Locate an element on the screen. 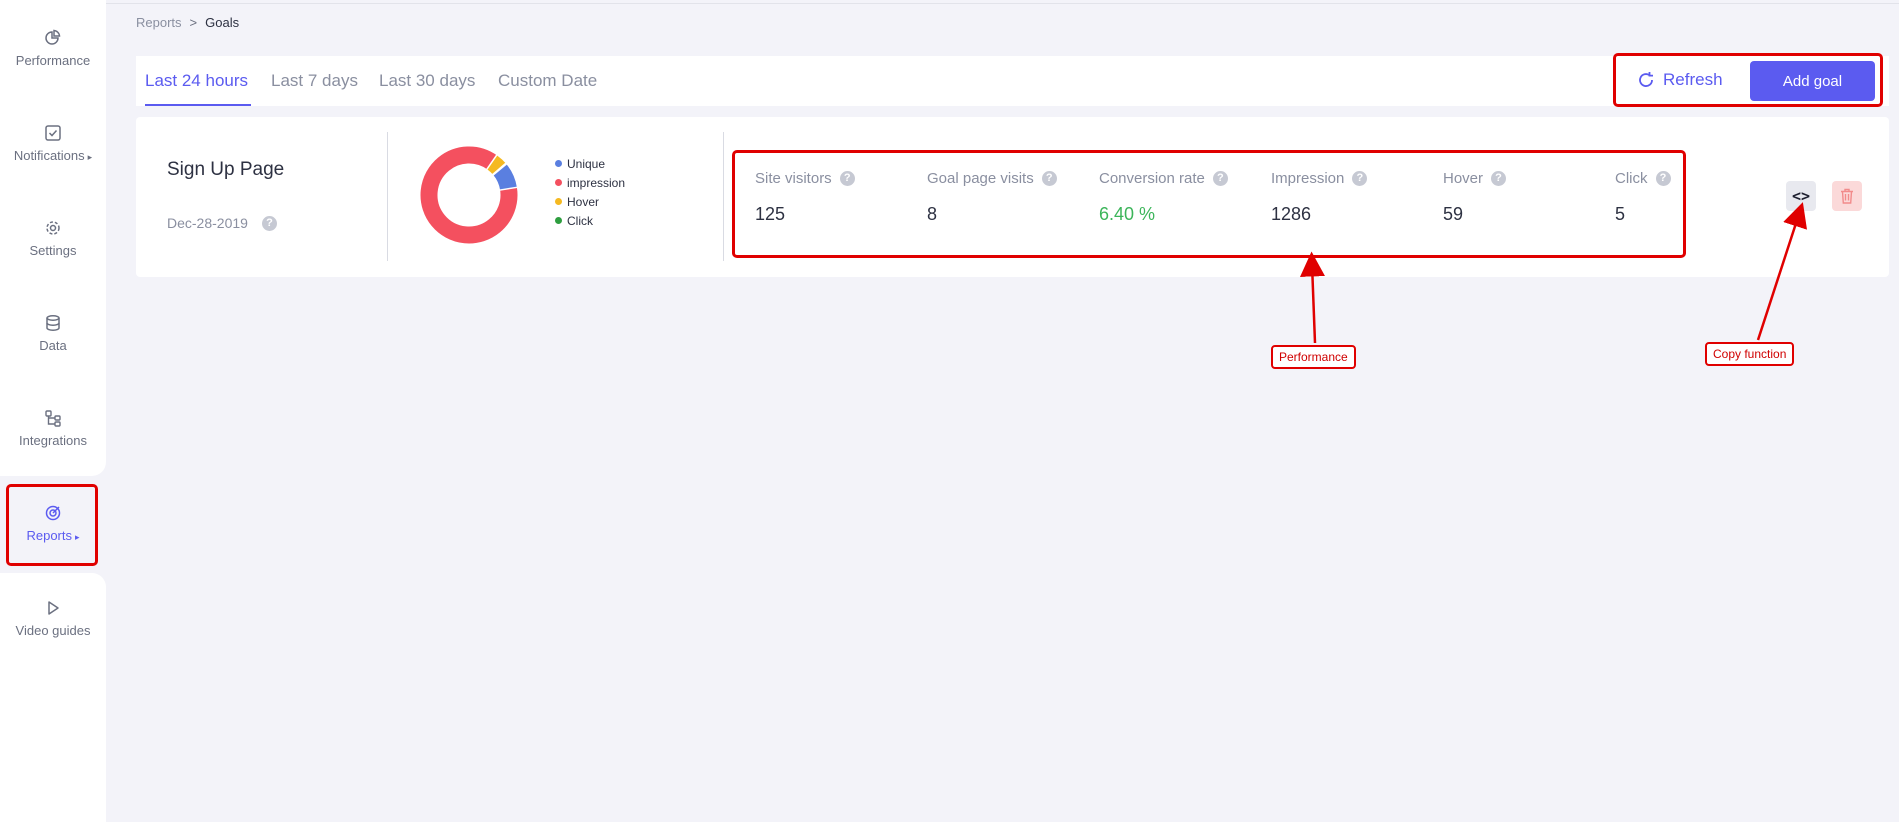 This screenshot has width=1899, height=822. play-icon is located at coordinates (53, 608).